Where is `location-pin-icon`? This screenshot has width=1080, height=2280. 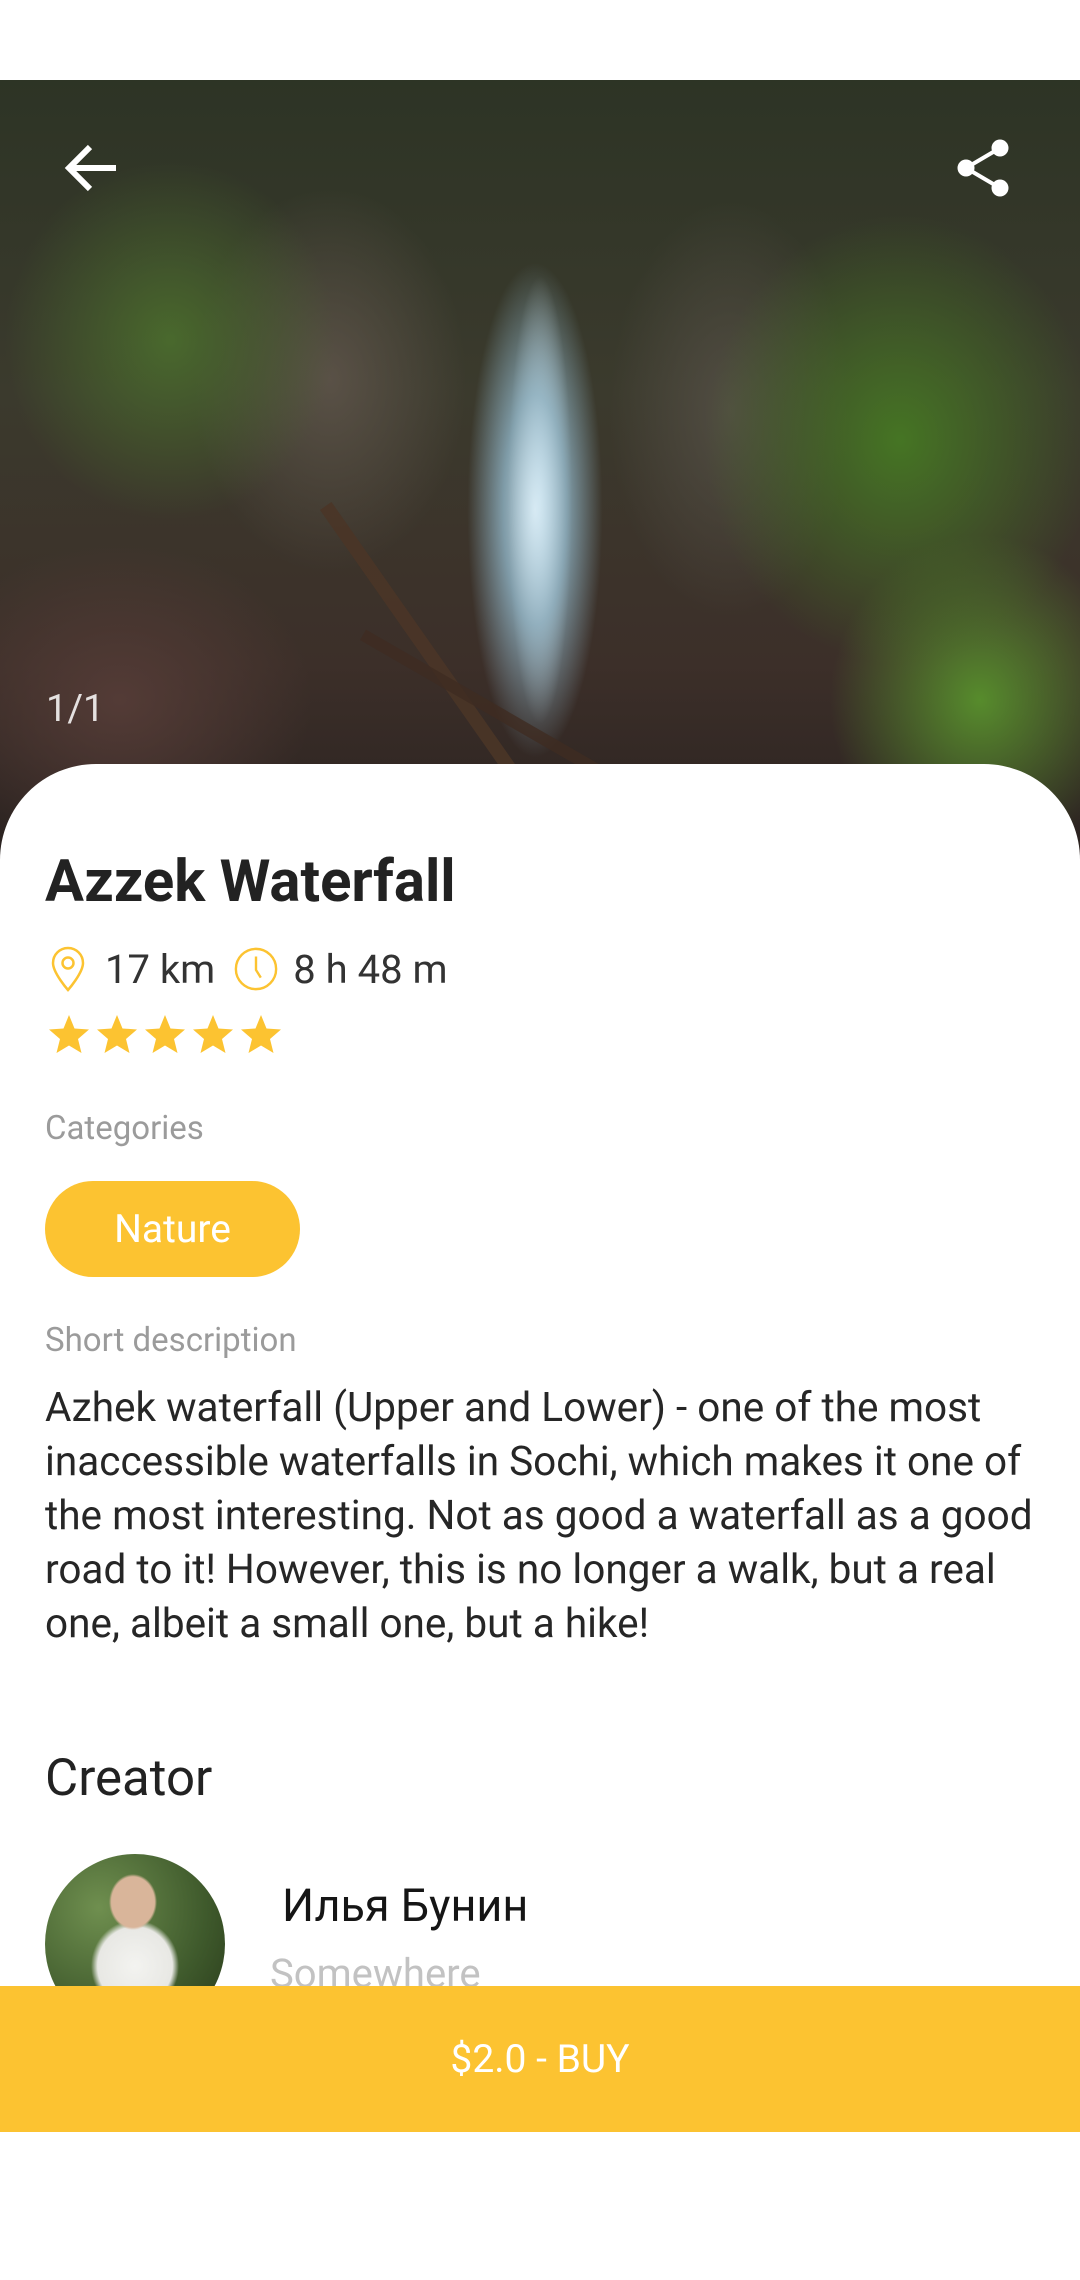
location-pin-icon is located at coordinates (68, 969).